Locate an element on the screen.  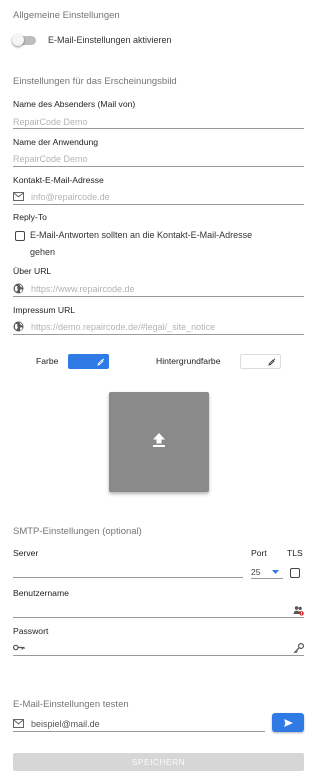
server-underline is located at coordinates (128, 577).